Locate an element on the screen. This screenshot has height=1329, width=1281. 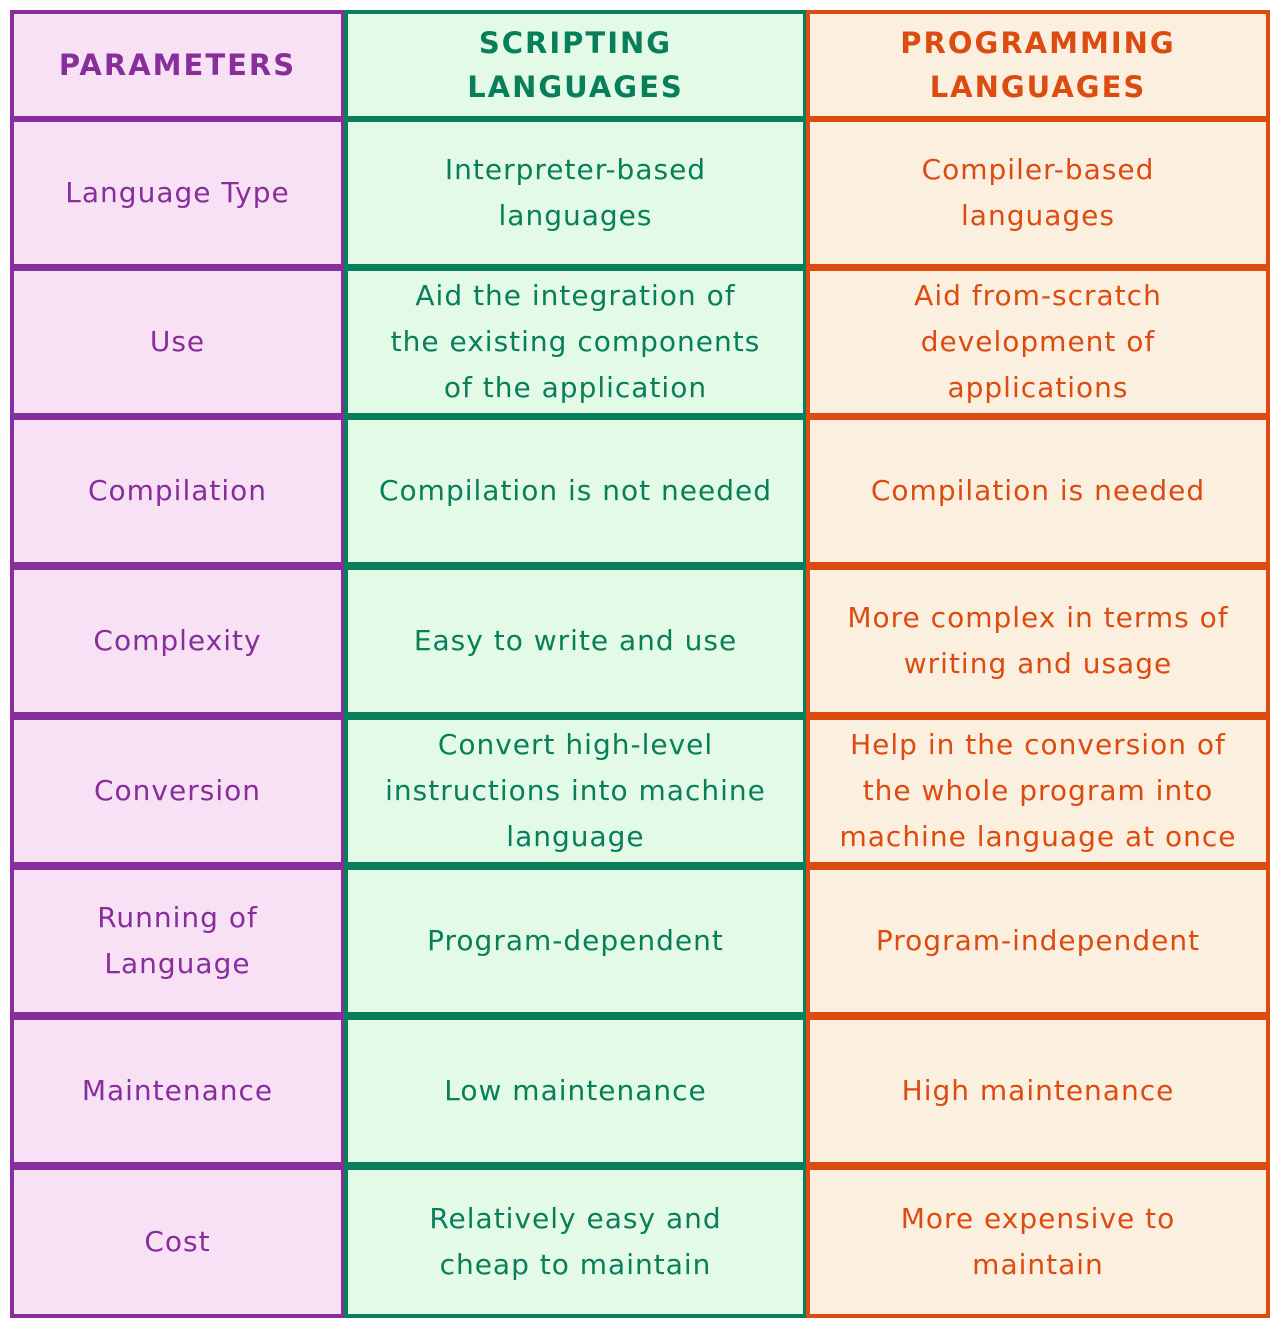
parameter-cell: Running of Language is located at coordinates (177, 941).